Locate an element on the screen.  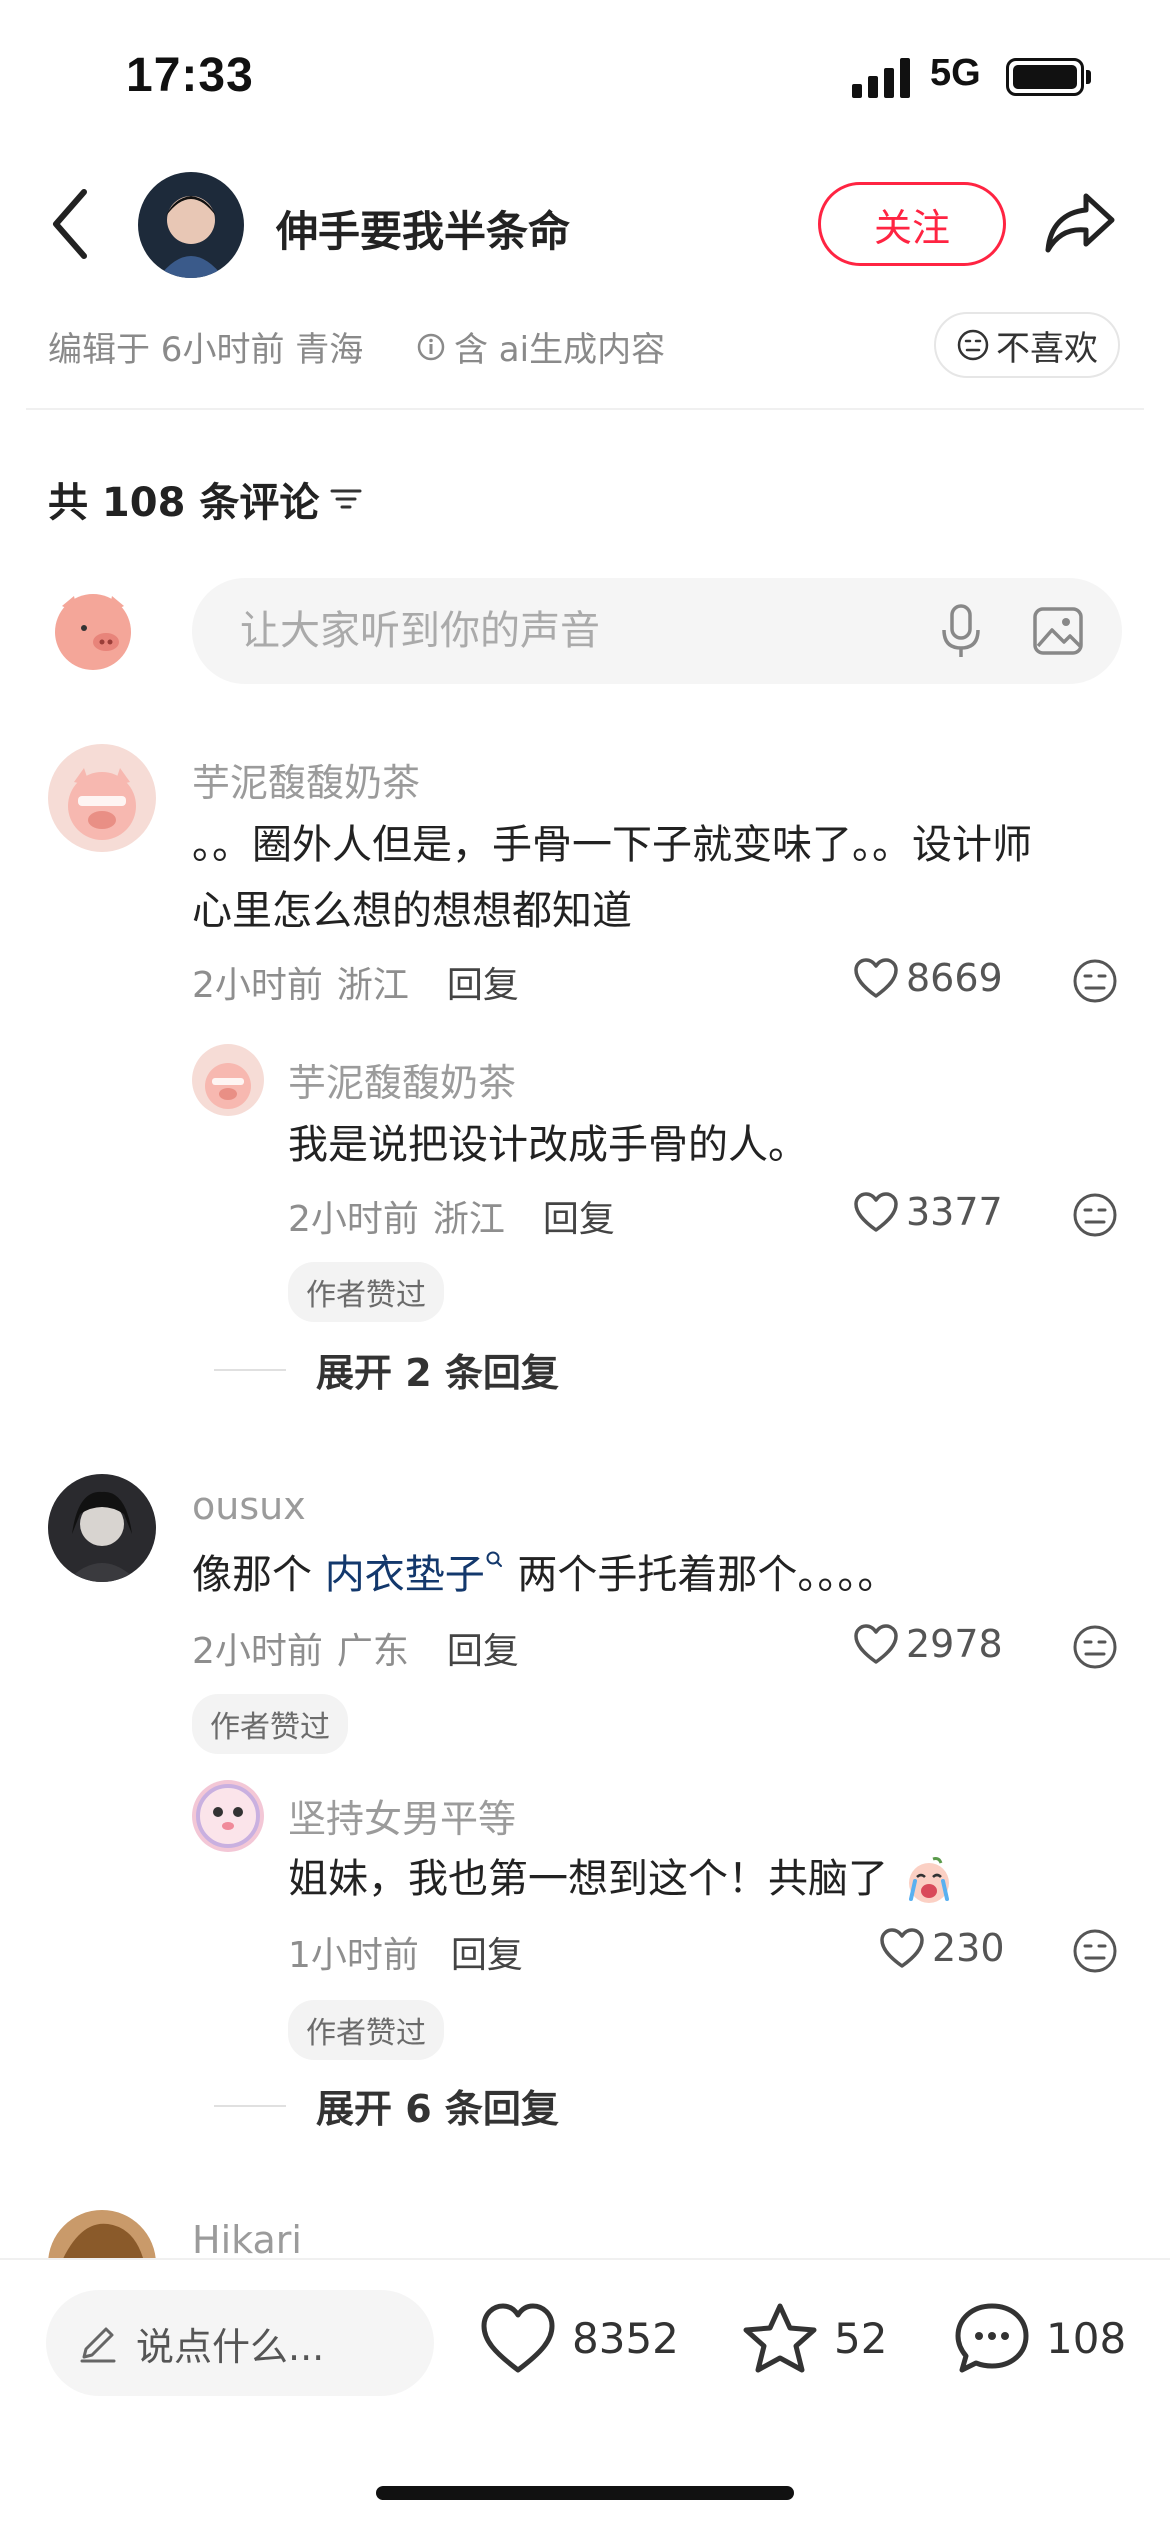
reply-username: 芋泥馥馥奶茶 is located at coordinates (402, 1079).